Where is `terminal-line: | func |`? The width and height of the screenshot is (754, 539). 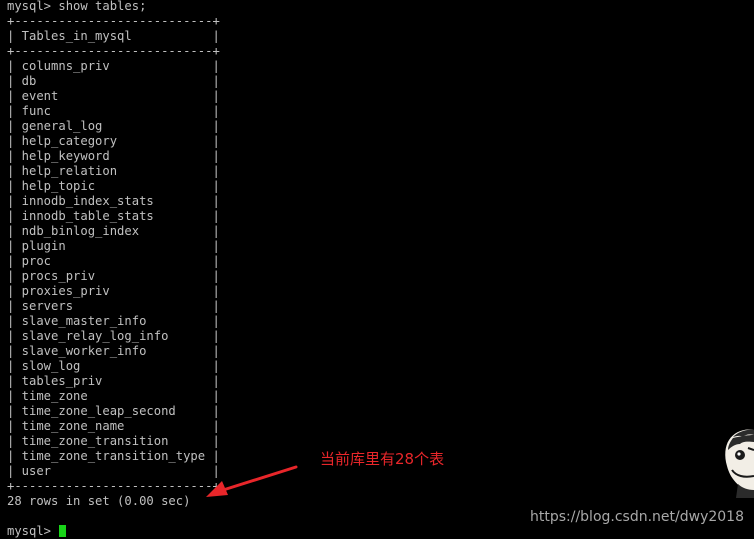
terminal-line: | func | is located at coordinates (113, 111).